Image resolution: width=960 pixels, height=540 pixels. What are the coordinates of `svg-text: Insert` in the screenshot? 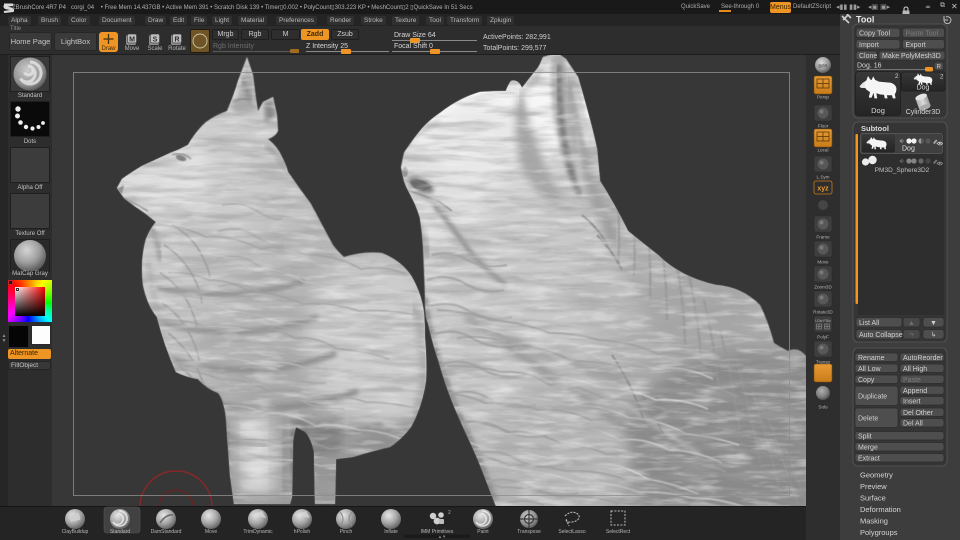 It's located at (912, 401).